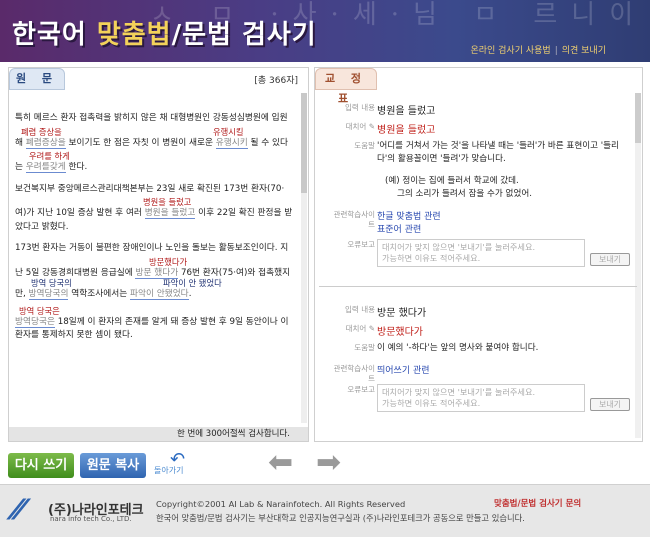  I want to click on error-word: 유행시키, so click(231, 143).